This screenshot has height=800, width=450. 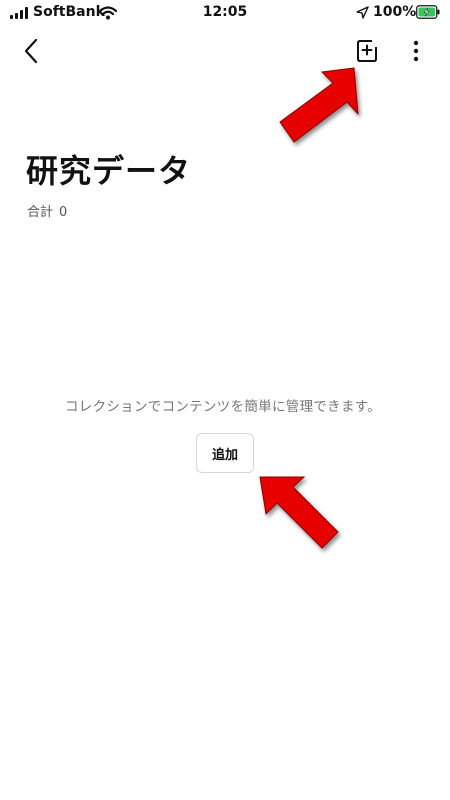 What do you see at coordinates (225, 453) in the screenshot?
I see `add-button: 追加` at bounding box center [225, 453].